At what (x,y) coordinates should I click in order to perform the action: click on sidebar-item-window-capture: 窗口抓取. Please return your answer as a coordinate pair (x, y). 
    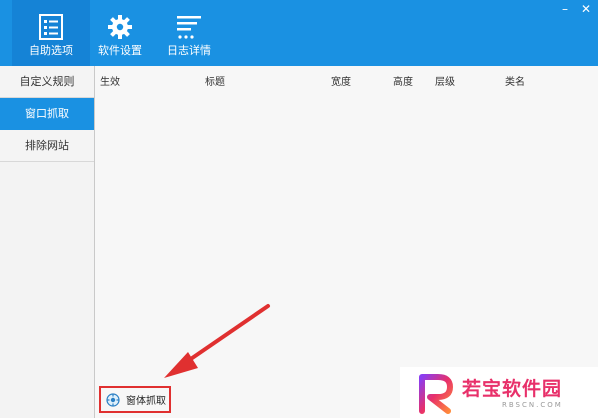
    Looking at the image, I should click on (47, 114).